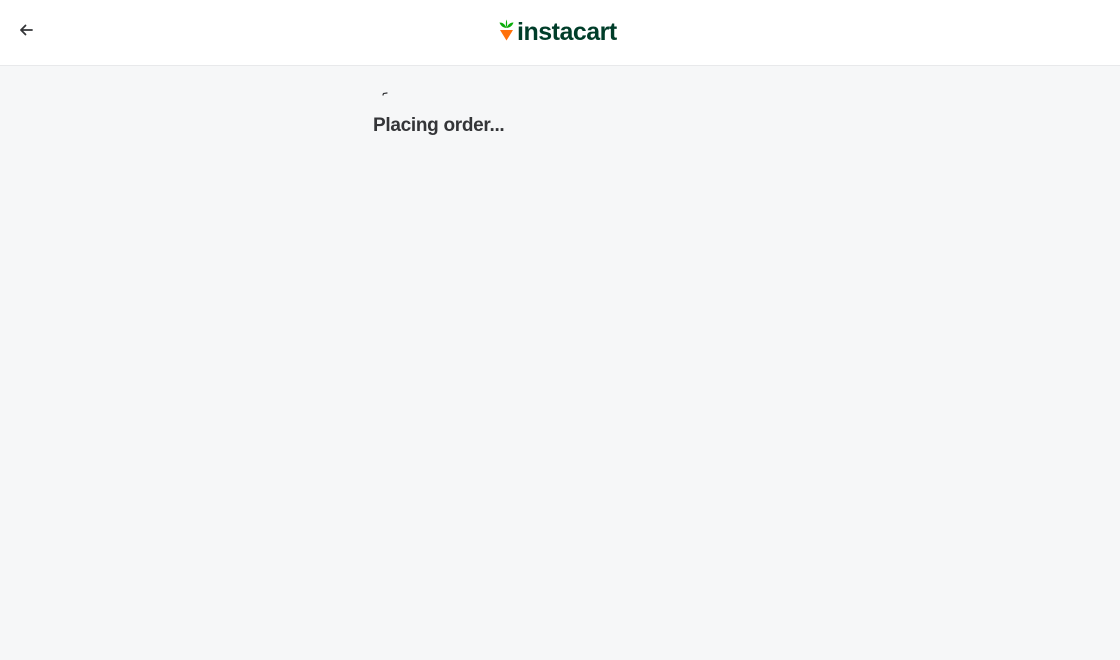  I want to click on carrot-icon, so click(506, 32).